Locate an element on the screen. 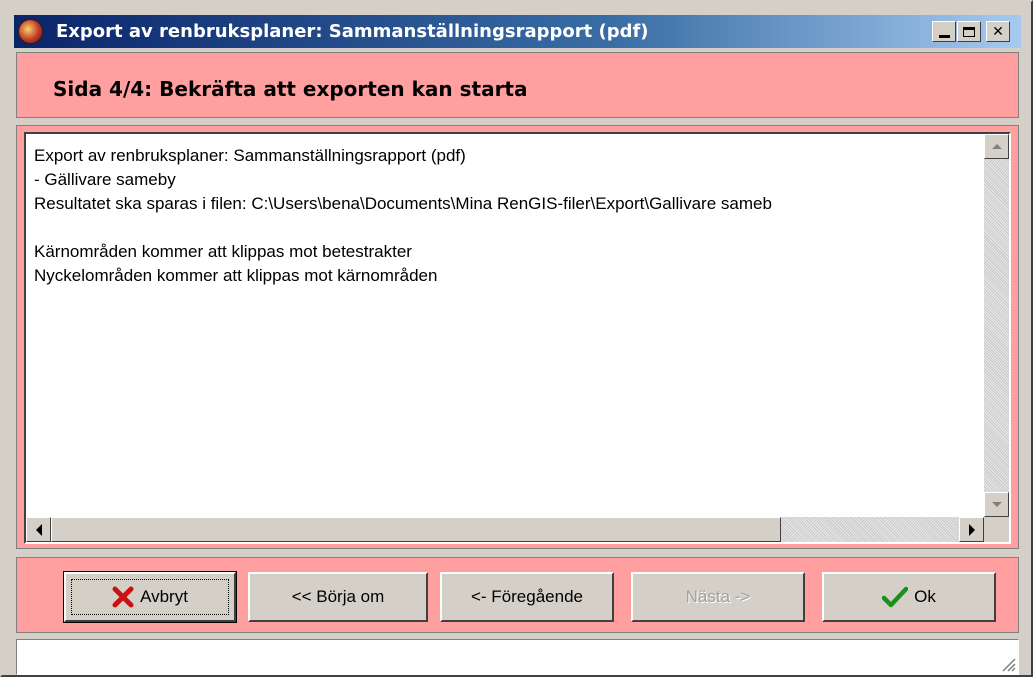 This screenshot has height=677, width=1033. resize-grip-icon is located at coordinates (1008, 664).